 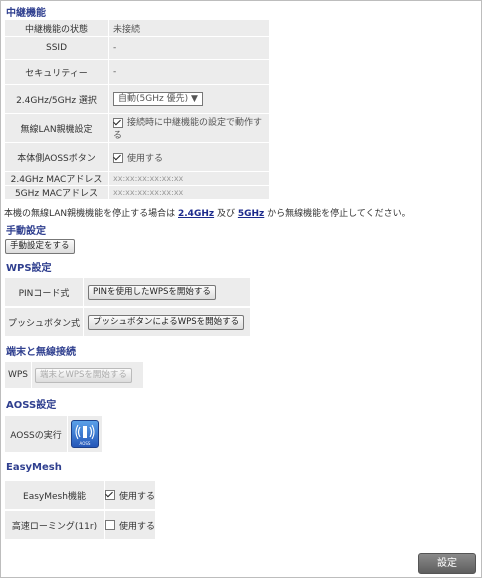 What do you see at coordinates (145, 158) in the screenshot?
I see `aoss-button-option-text: 使用する` at bounding box center [145, 158].